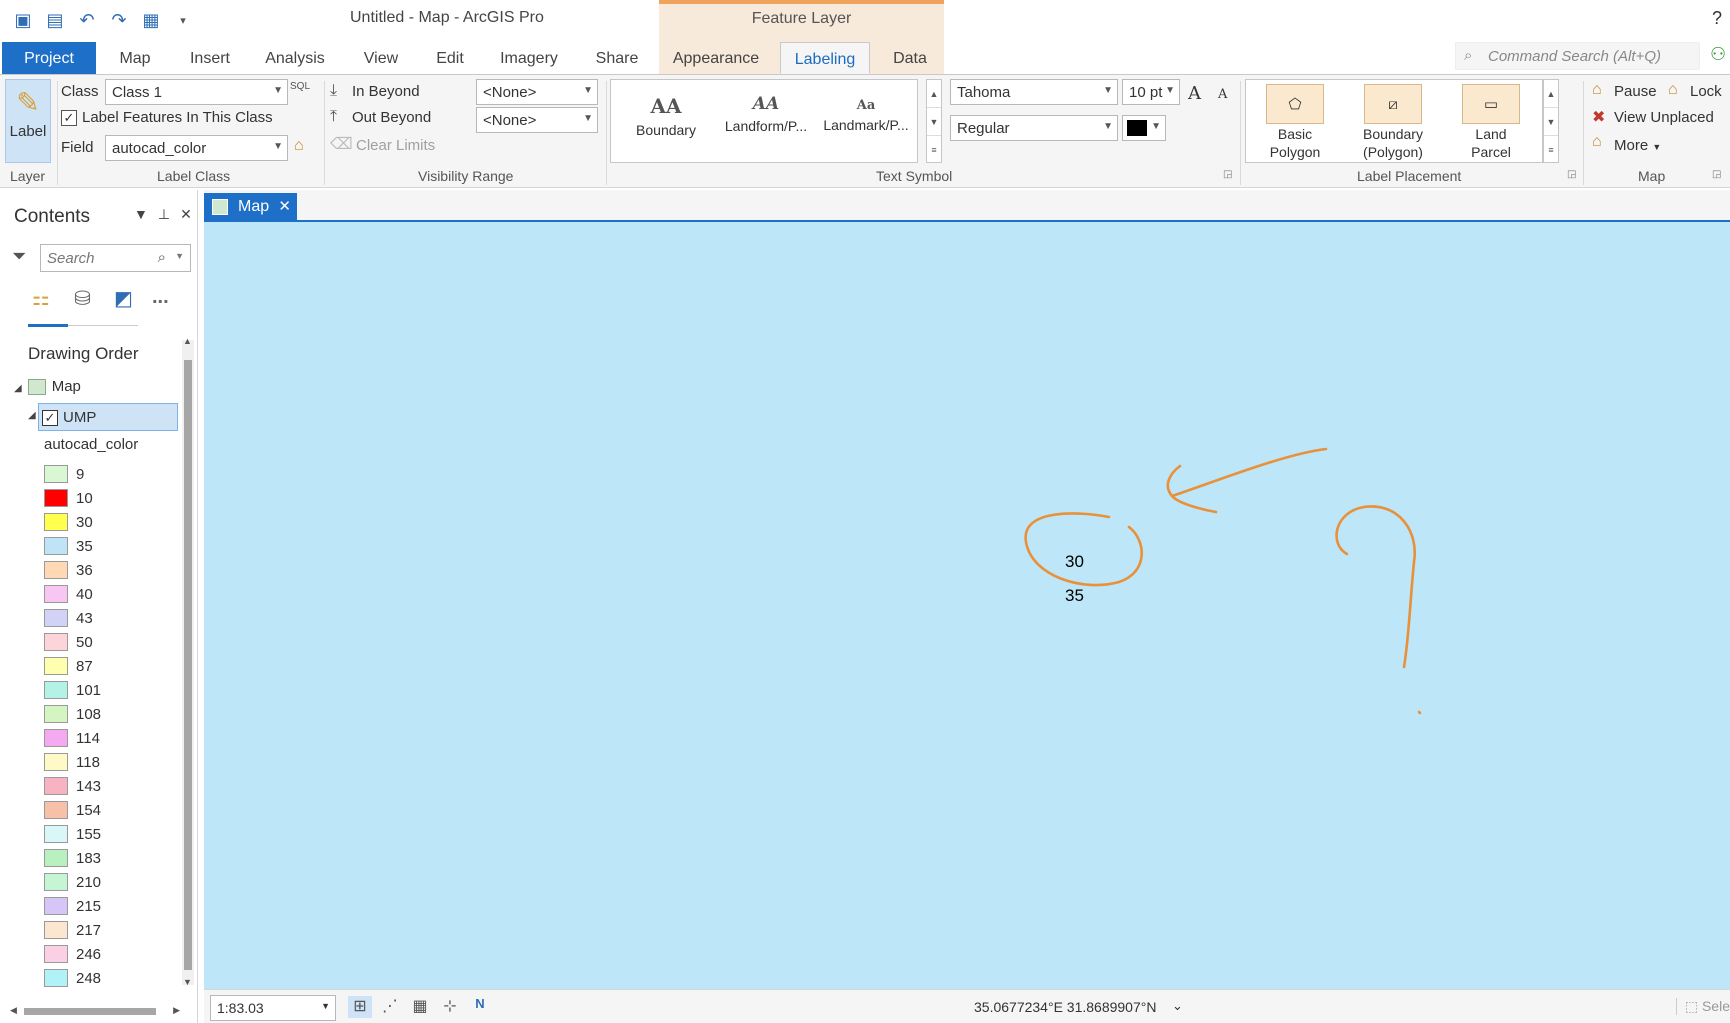 The width and height of the screenshot is (1730, 1023). I want to click on scroll-left-icon: ◀, so click(13, 1010).